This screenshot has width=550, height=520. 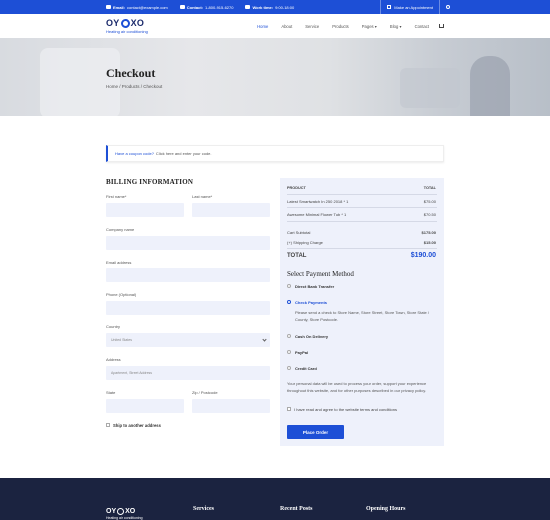 I want to click on nav-item-about: About, so click(x=286, y=26).